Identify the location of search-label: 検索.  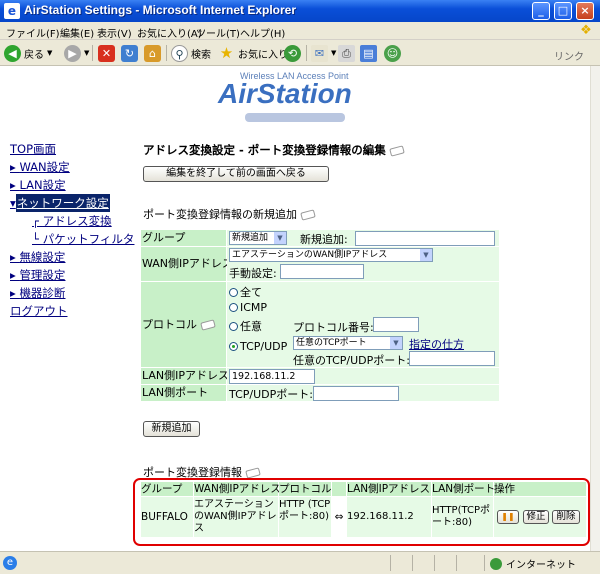
(201, 55).